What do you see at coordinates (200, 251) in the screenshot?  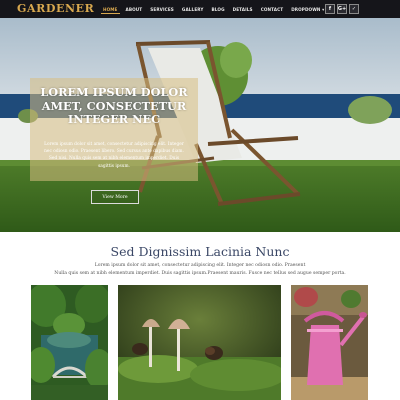 I see `section-title: Sed Dignissim Lacinia Nunc` at bounding box center [200, 251].